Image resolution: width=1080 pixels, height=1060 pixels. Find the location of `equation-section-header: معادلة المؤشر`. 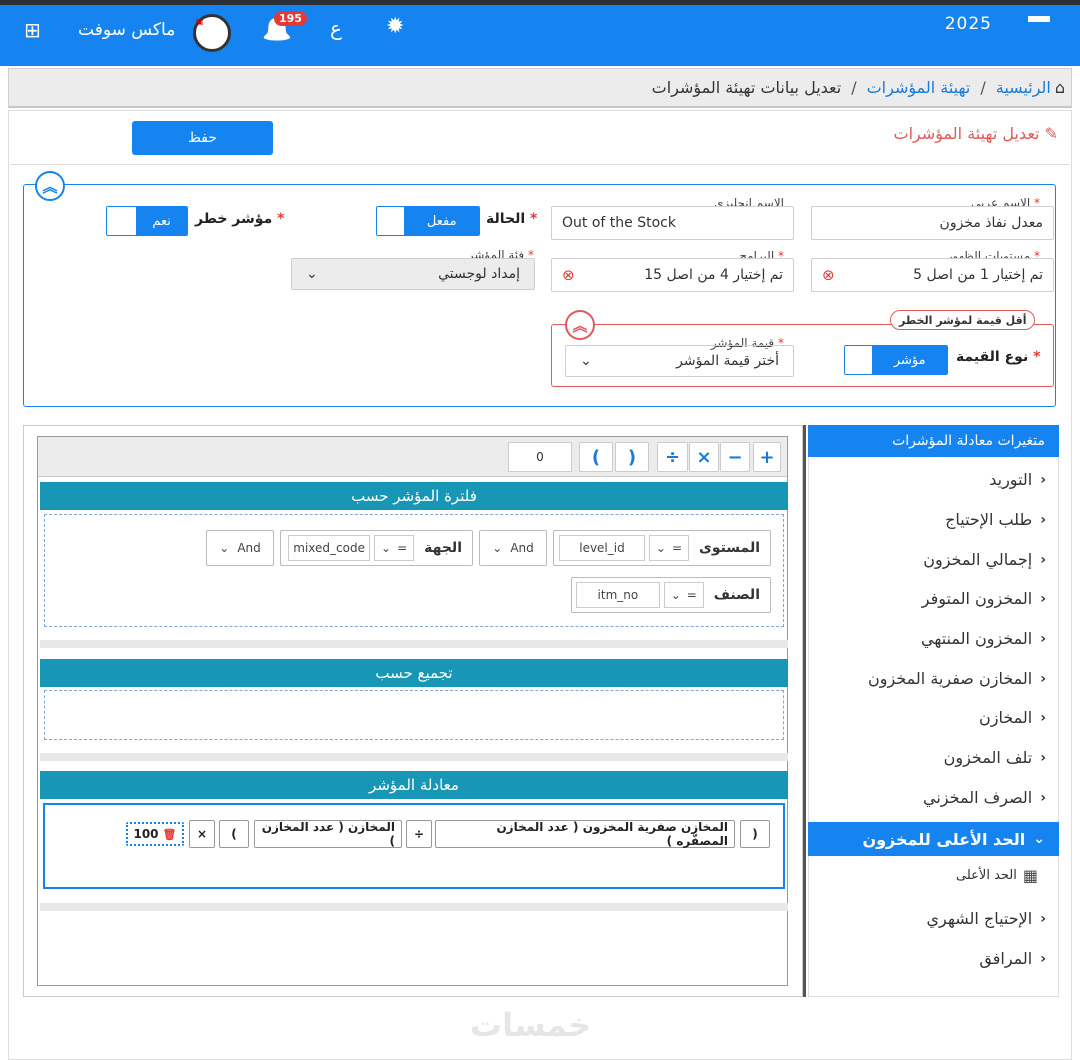

equation-section-header: معادلة المؤشر is located at coordinates (414, 785).